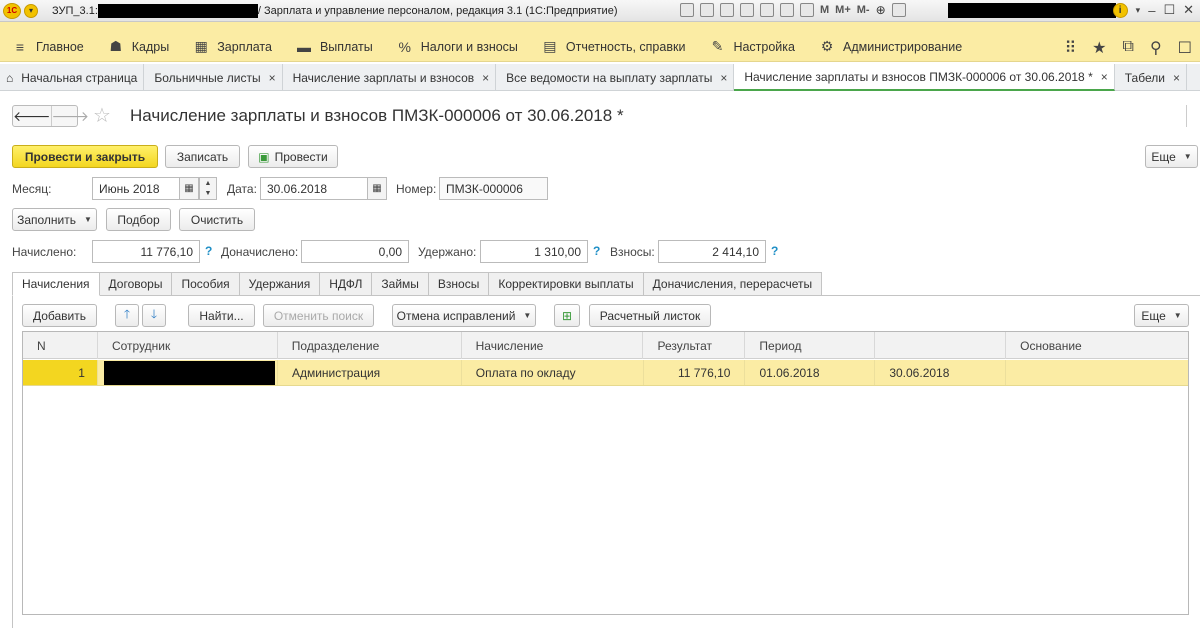 This screenshot has width=1200, height=628. What do you see at coordinates (56, 284) in the screenshot?
I see `tab-accruals: Начисления` at bounding box center [56, 284].